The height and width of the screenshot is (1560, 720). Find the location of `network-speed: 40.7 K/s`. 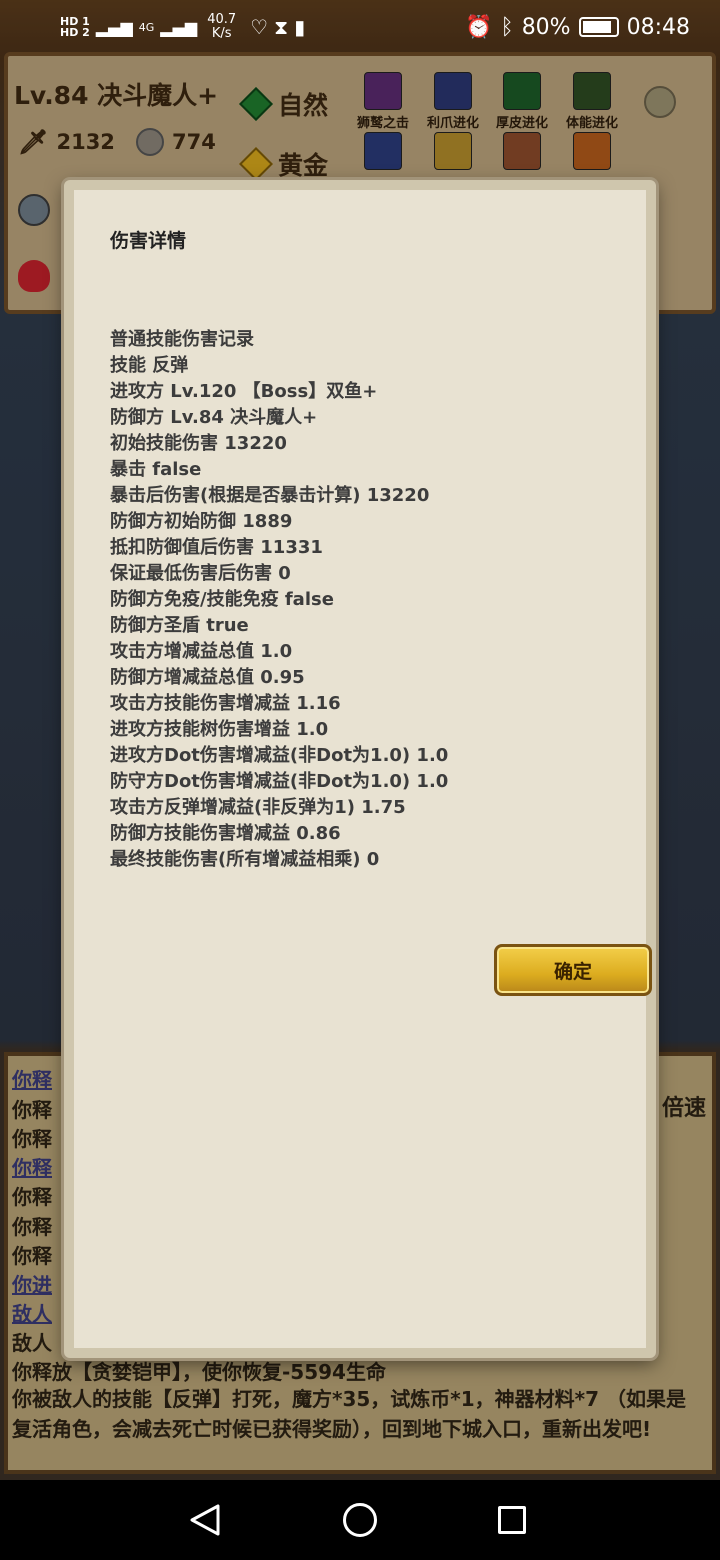

network-speed: 40.7 K/s is located at coordinates (221, 27).